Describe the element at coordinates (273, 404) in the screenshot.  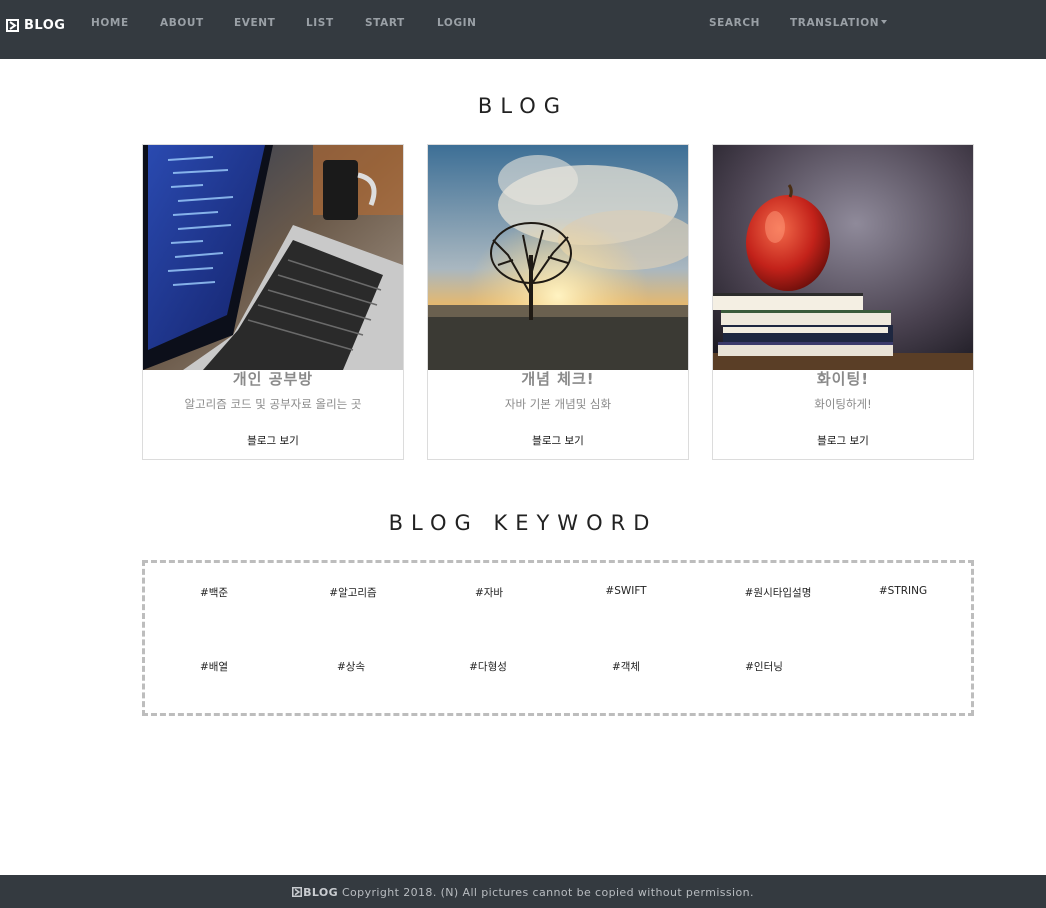
I see `card-subtitle: 알고리즘 코드 및 공부자료 올리는 곳` at that location.